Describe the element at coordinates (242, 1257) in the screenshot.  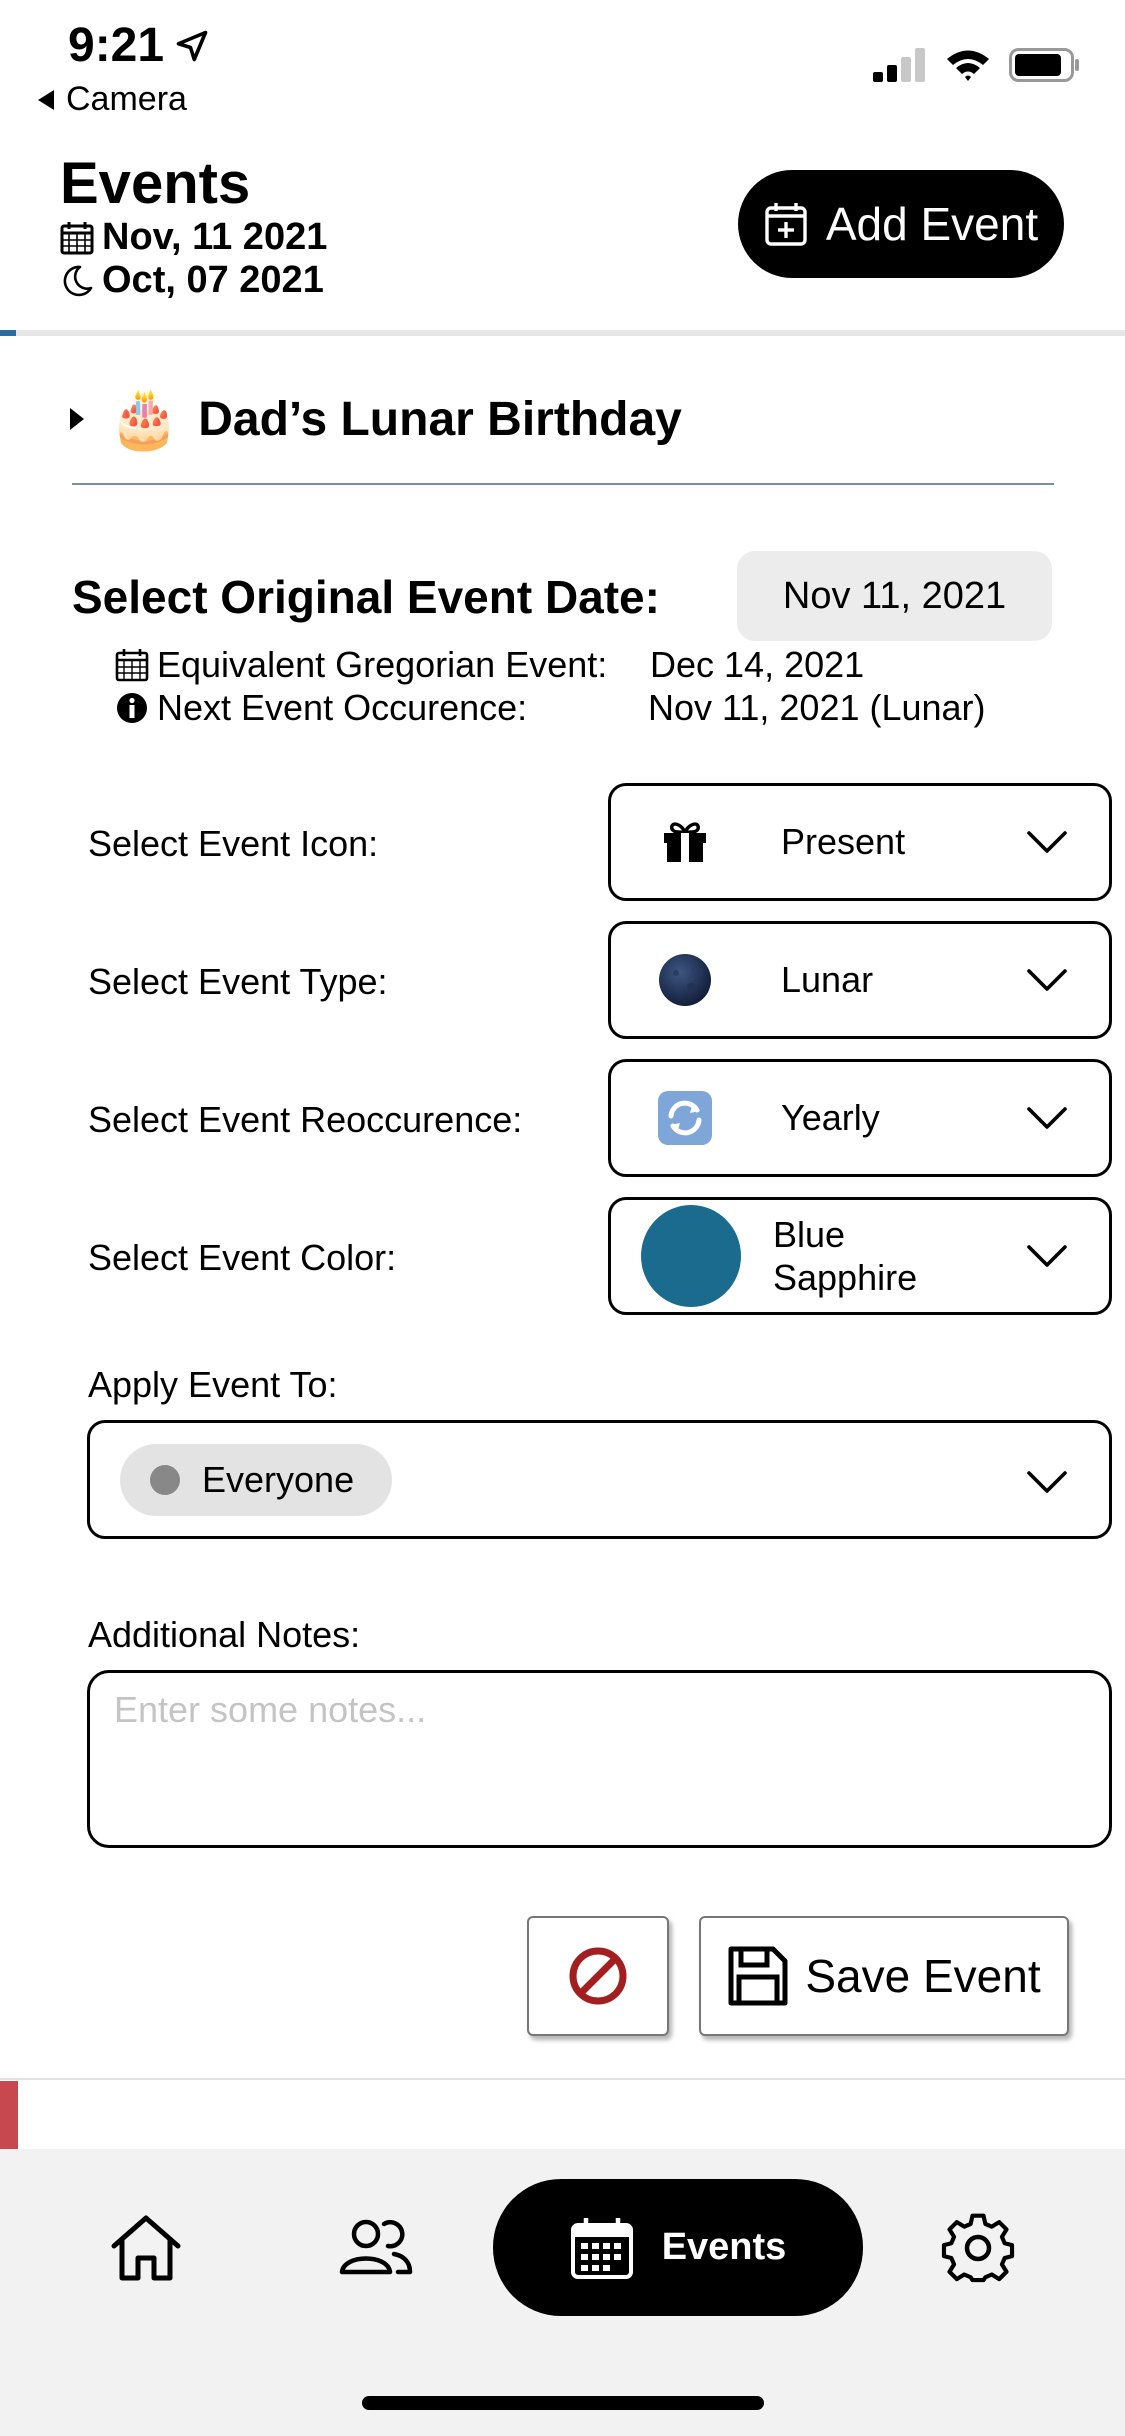
I see `event-color-label: Select Event Color:` at that location.